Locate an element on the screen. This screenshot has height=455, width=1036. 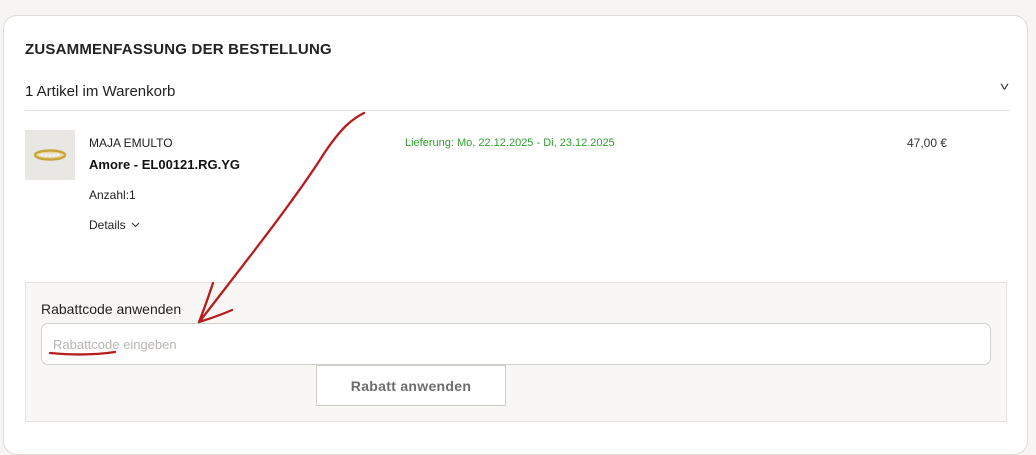
product-quantity: Anzahl:1 is located at coordinates (112, 195).